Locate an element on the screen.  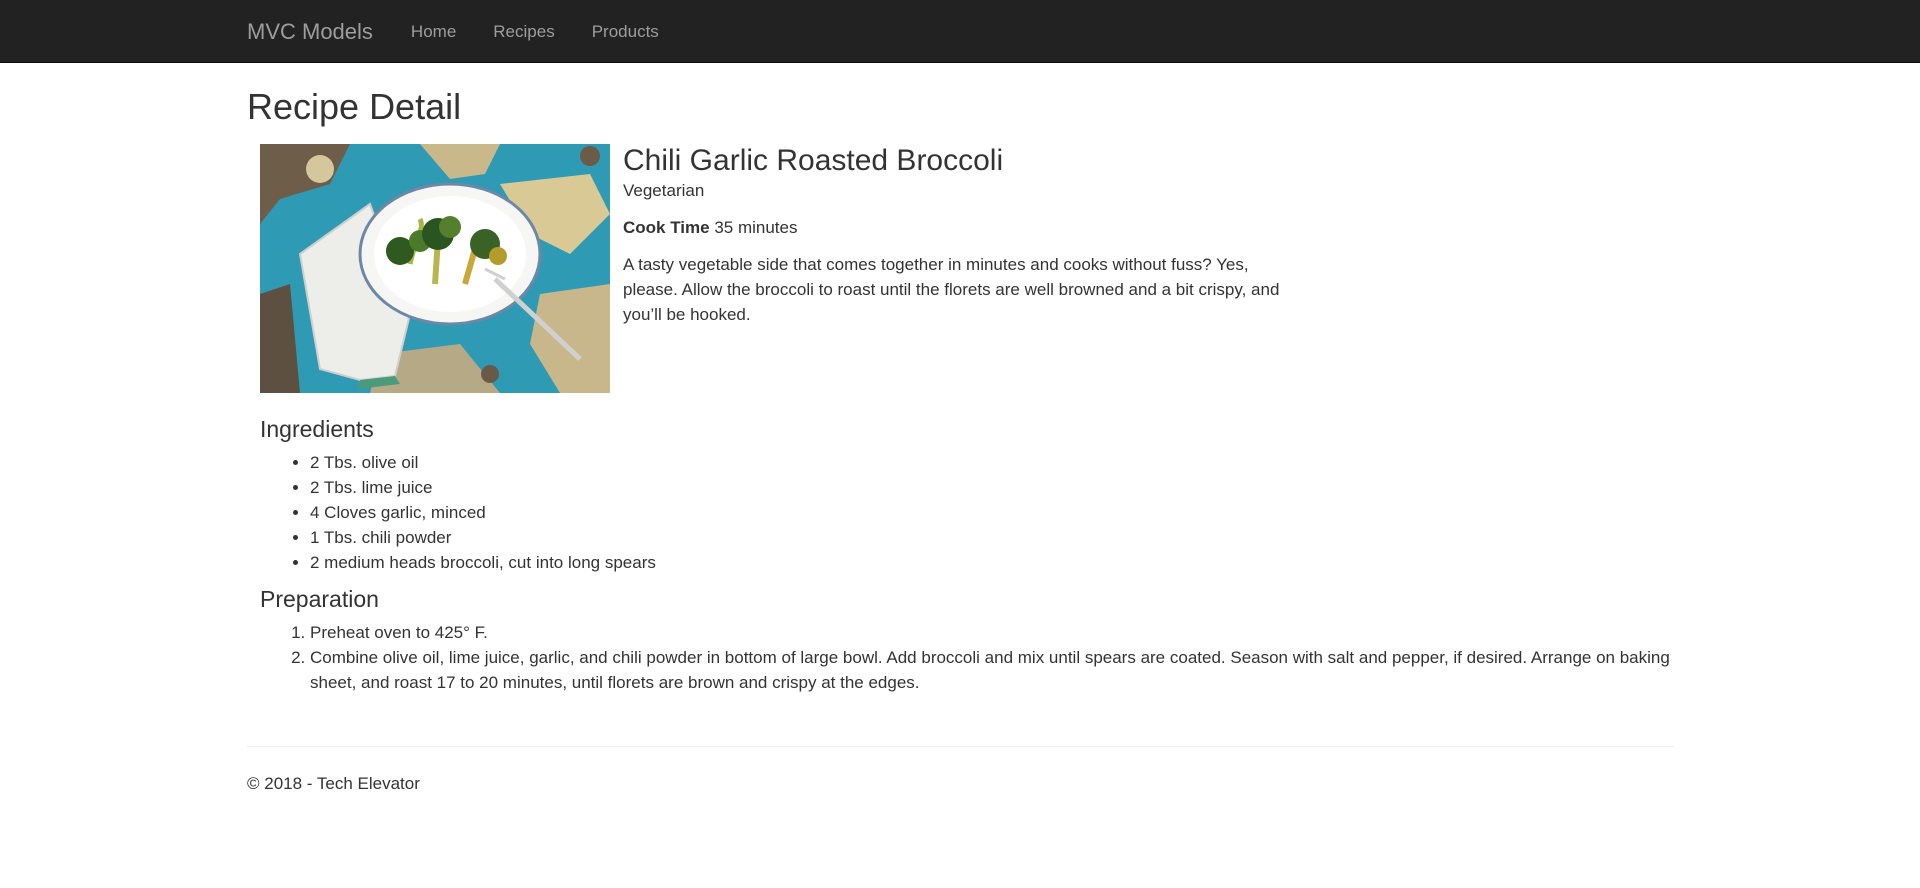
nav-link-home: Home is located at coordinates (433, 32).